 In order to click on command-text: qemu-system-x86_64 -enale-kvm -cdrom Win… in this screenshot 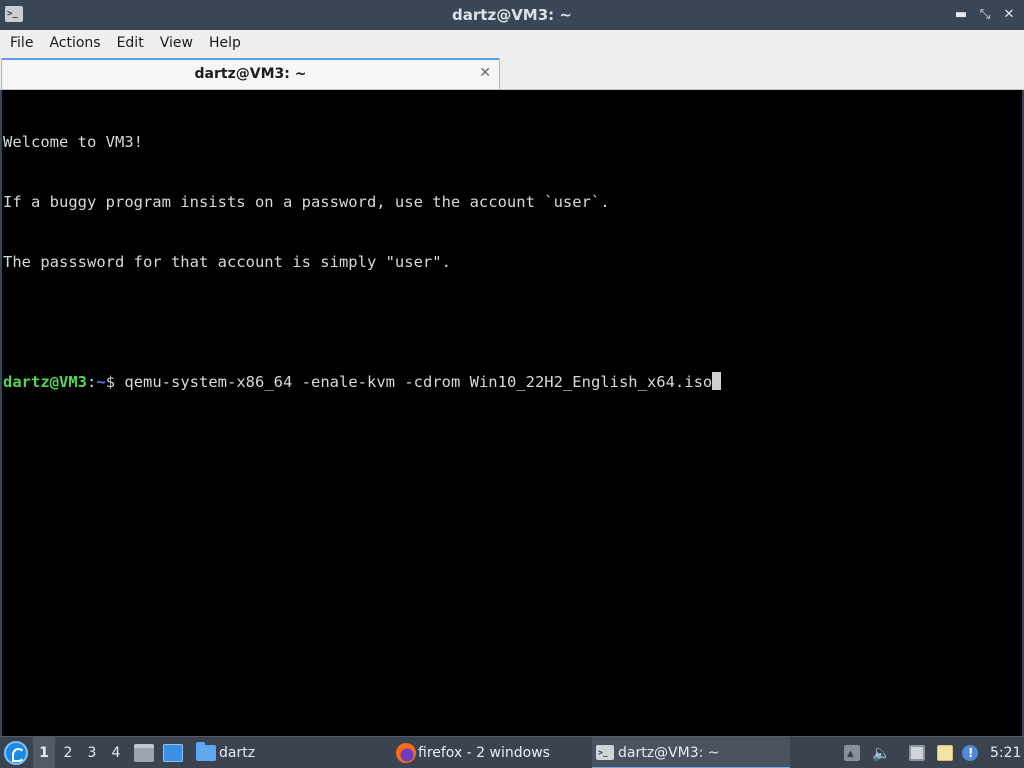, I will do `click(418, 382)`.